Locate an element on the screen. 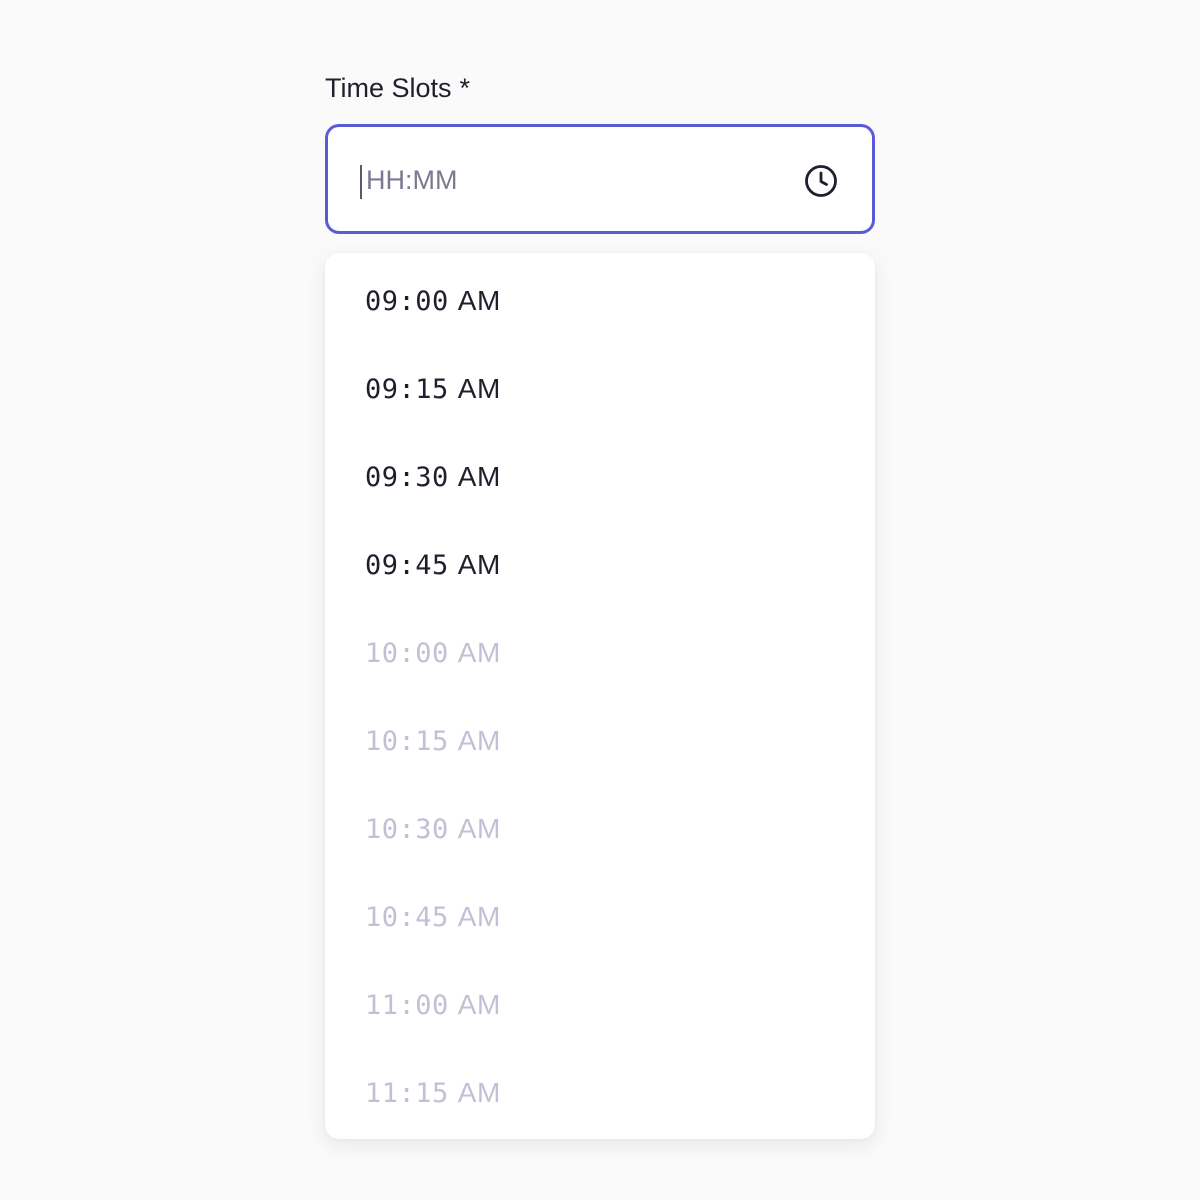  time-option: 10:30 AM is located at coordinates (600, 829).